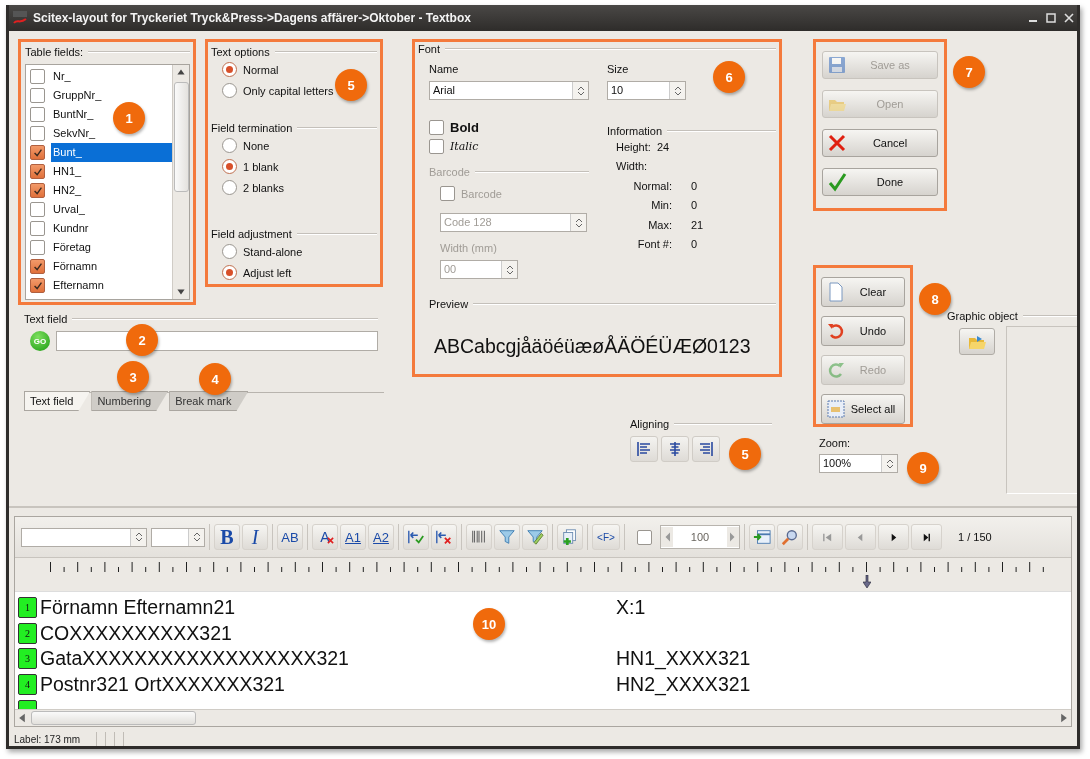  What do you see at coordinates (479, 537) in the screenshot?
I see `barcode-button` at bounding box center [479, 537].